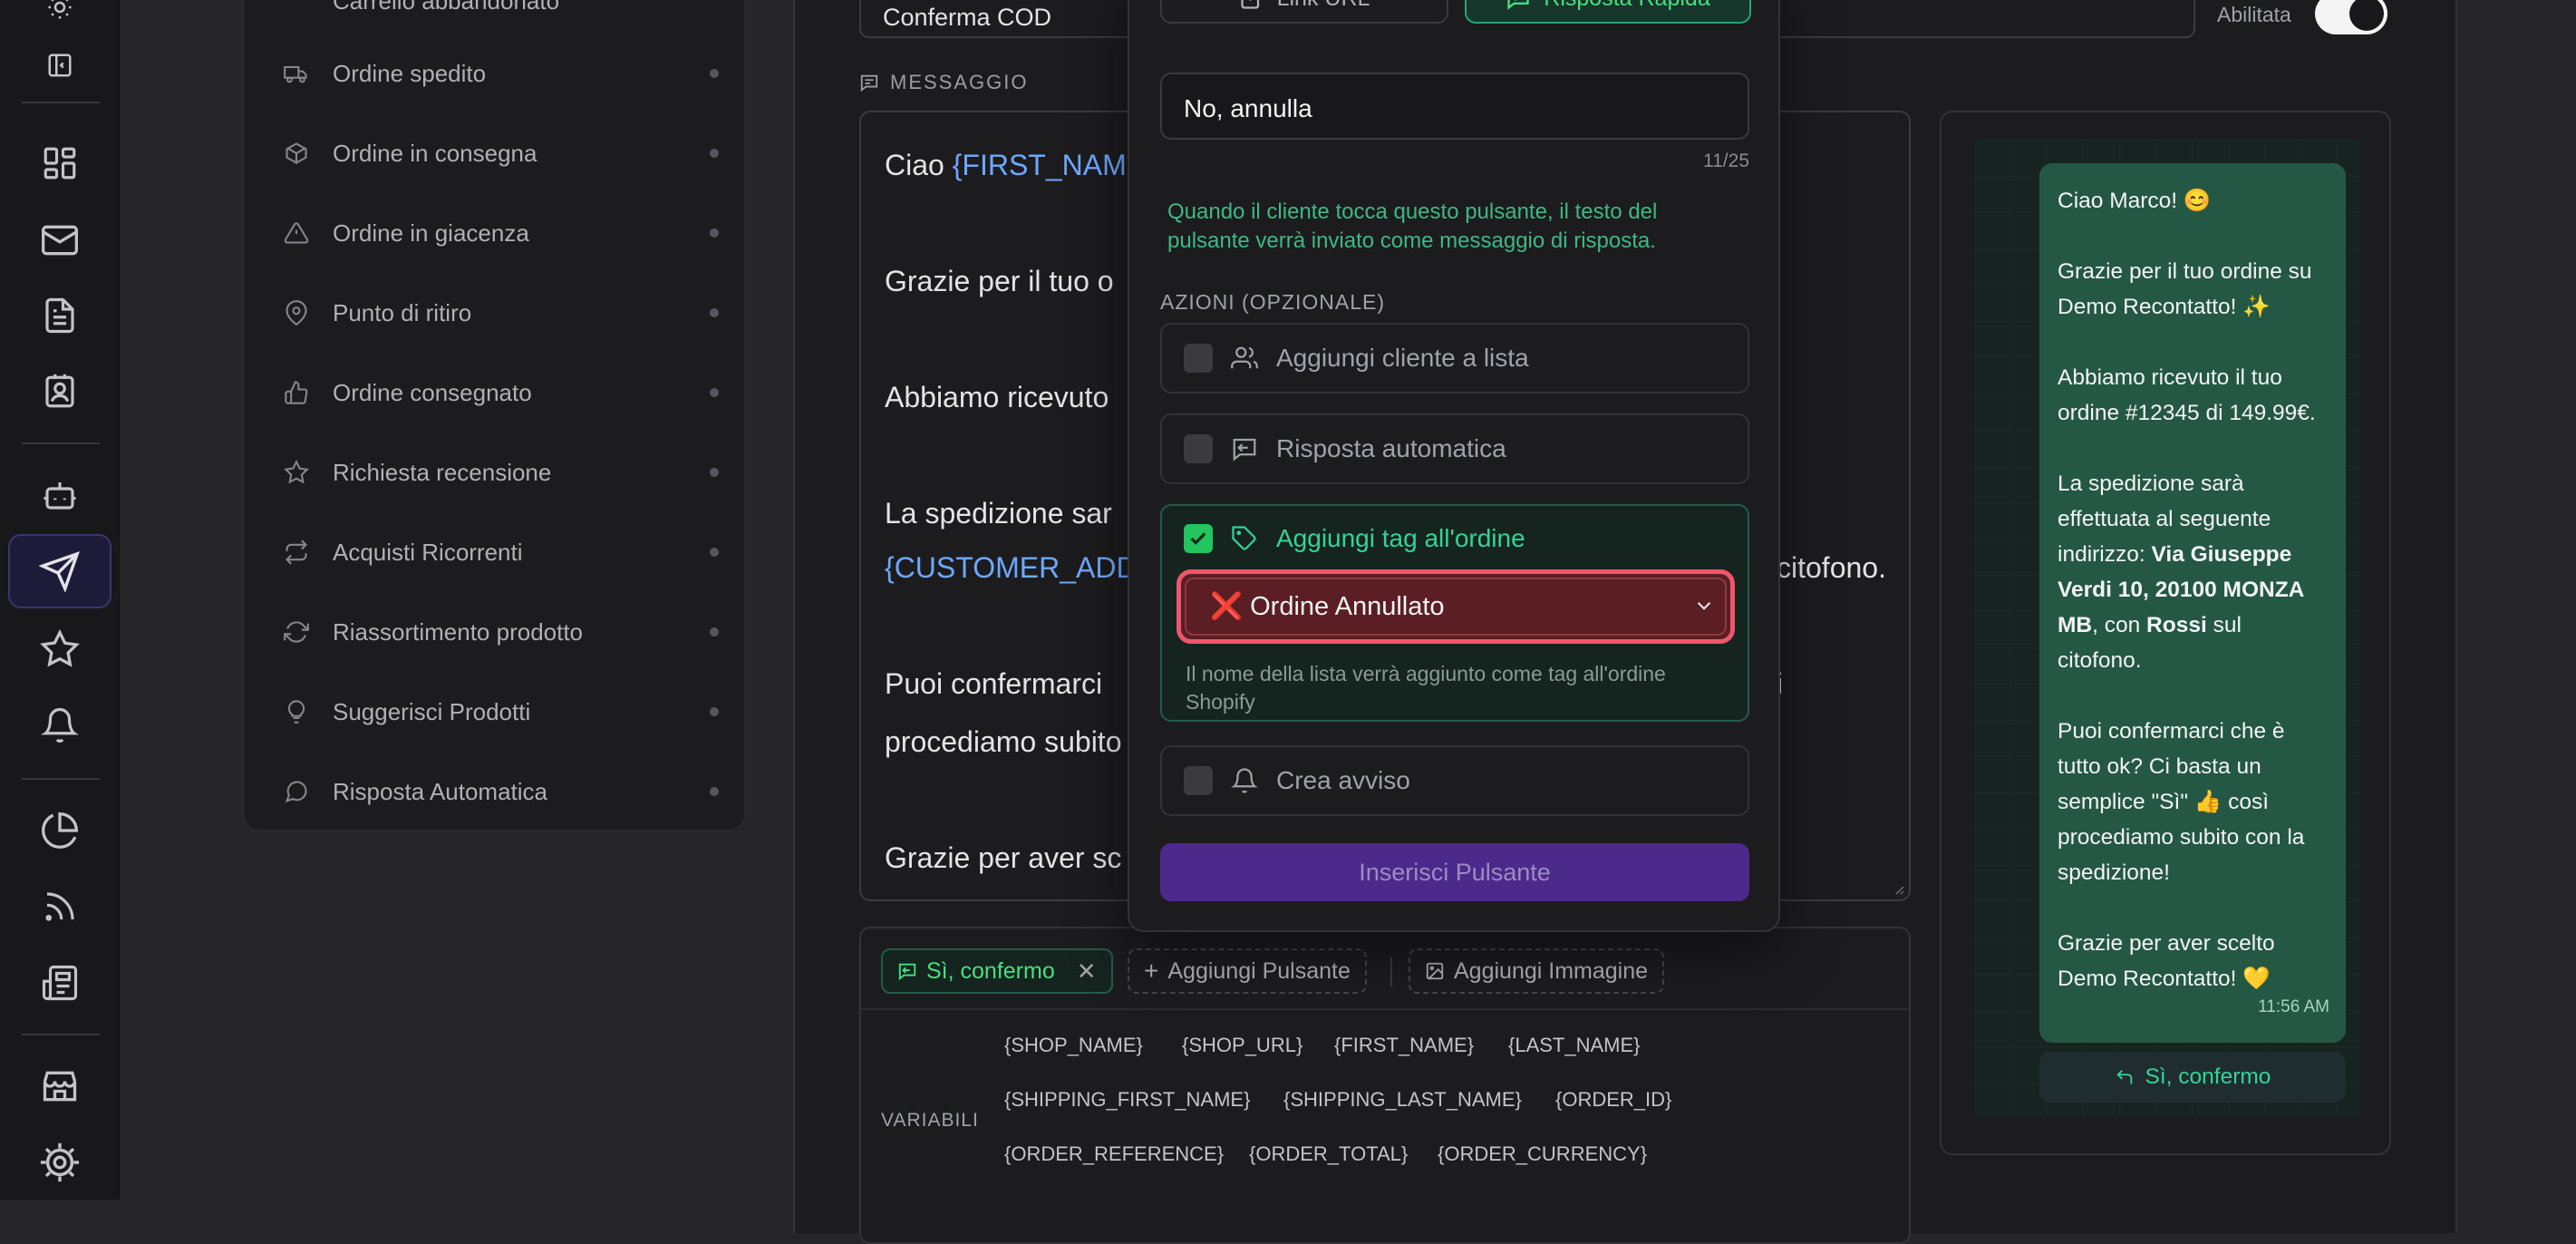 This screenshot has height=1244, width=2576. Describe the element at coordinates (60, 1162) in the screenshot. I see `settings-icon` at that location.